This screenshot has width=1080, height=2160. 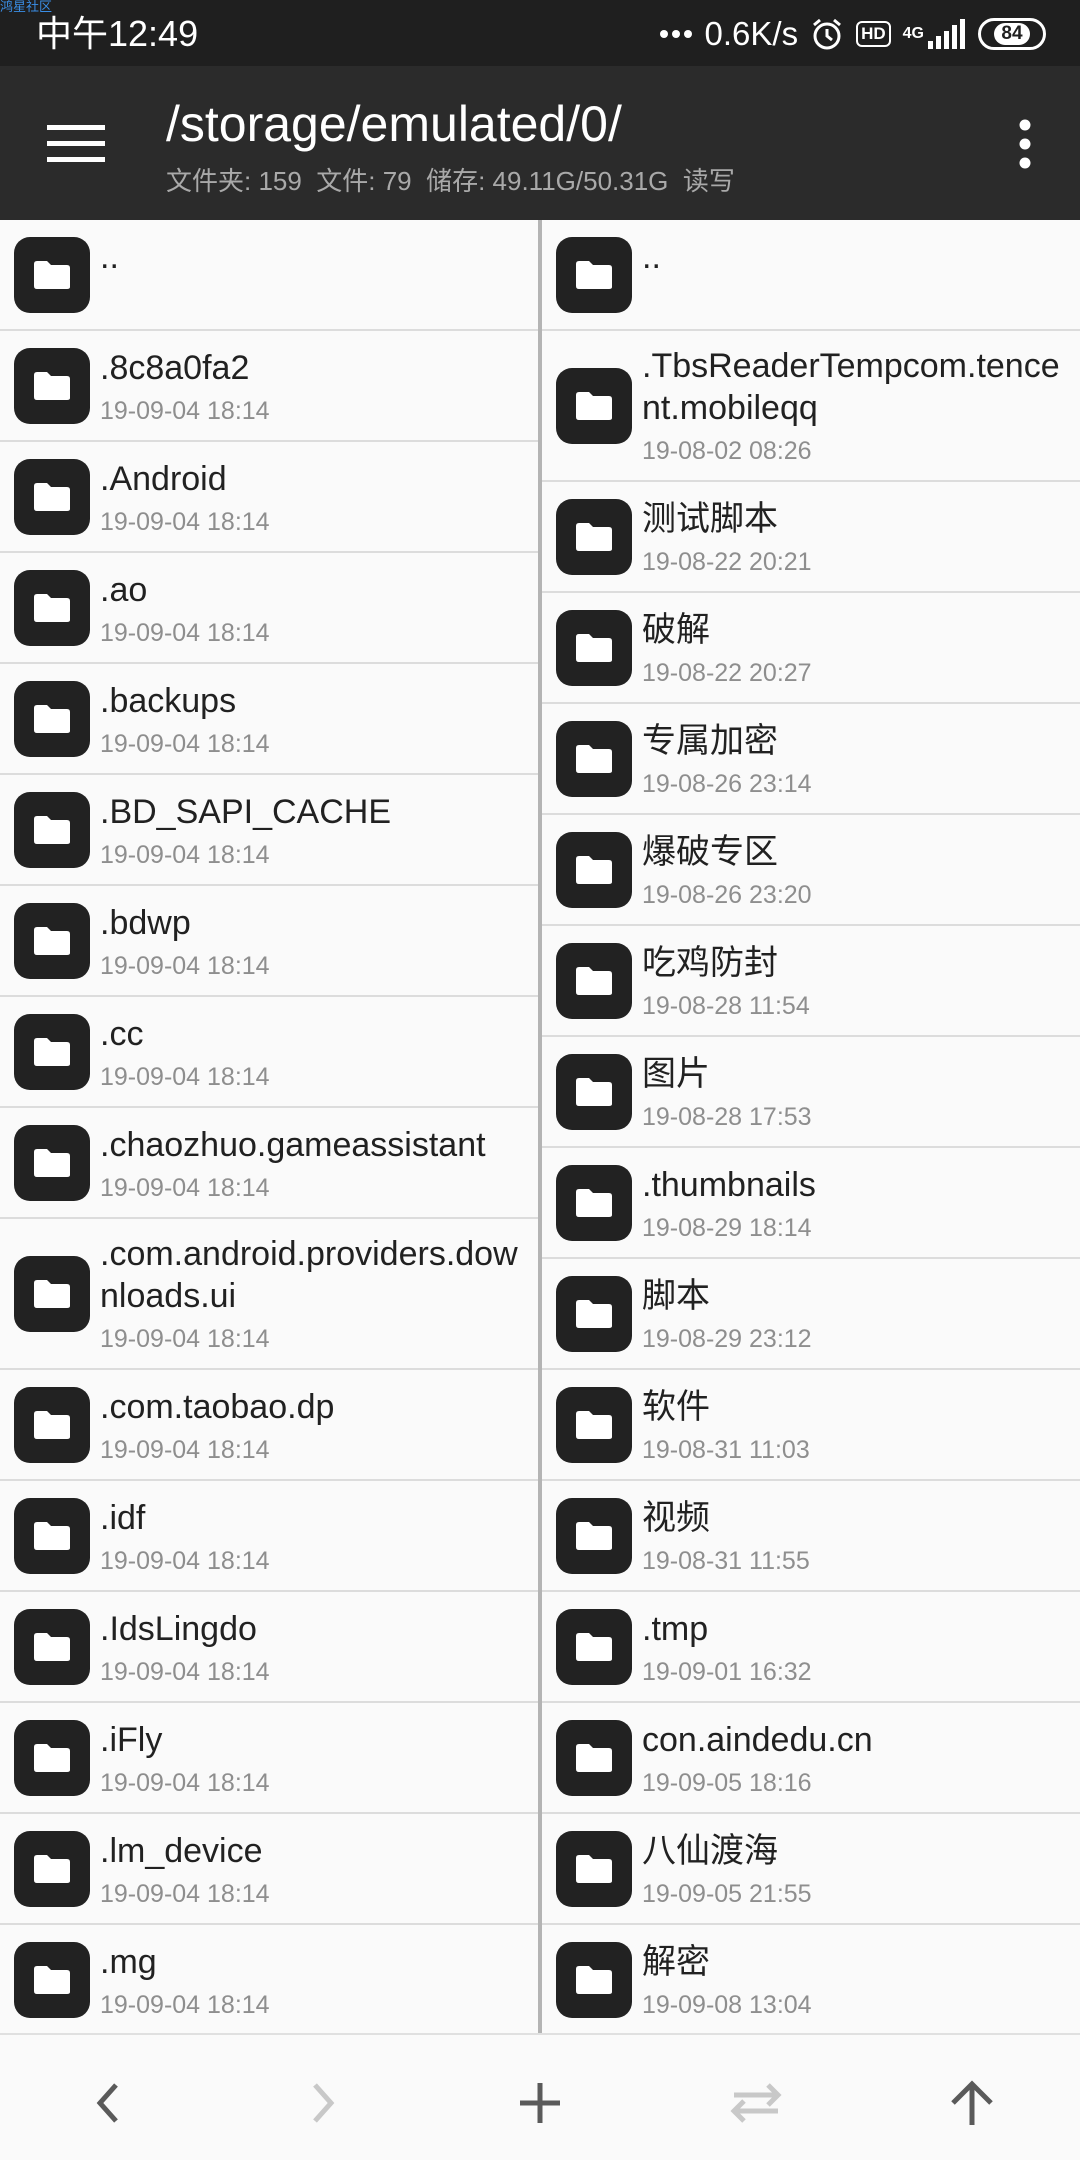 What do you see at coordinates (811, 1979) in the screenshot?
I see `folder-row: 解密 19-09-08 13:04` at bounding box center [811, 1979].